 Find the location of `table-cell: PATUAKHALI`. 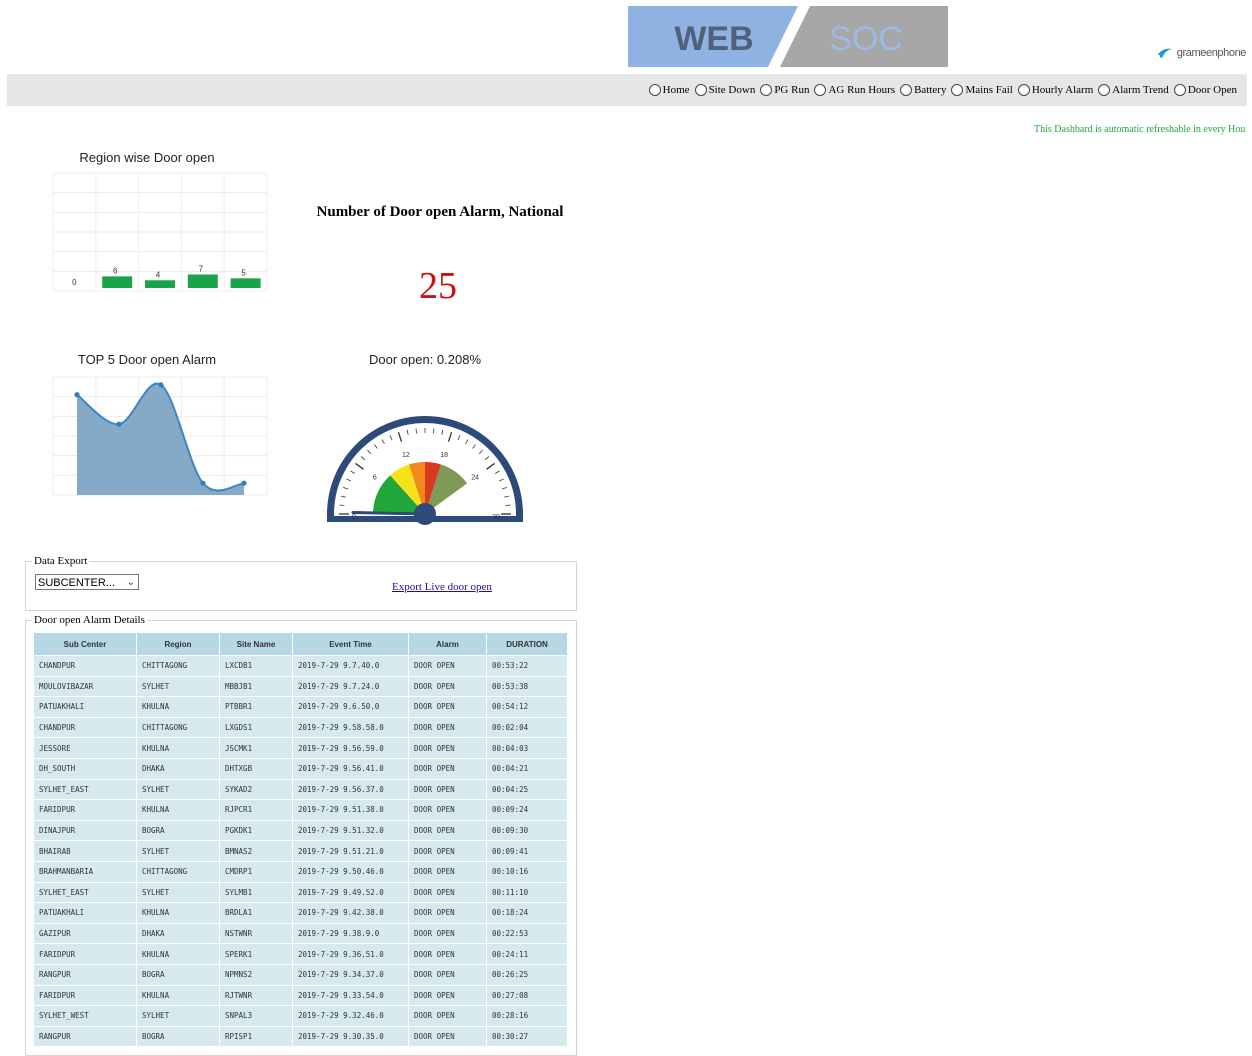

table-cell: PATUAKHALI is located at coordinates (85, 913).